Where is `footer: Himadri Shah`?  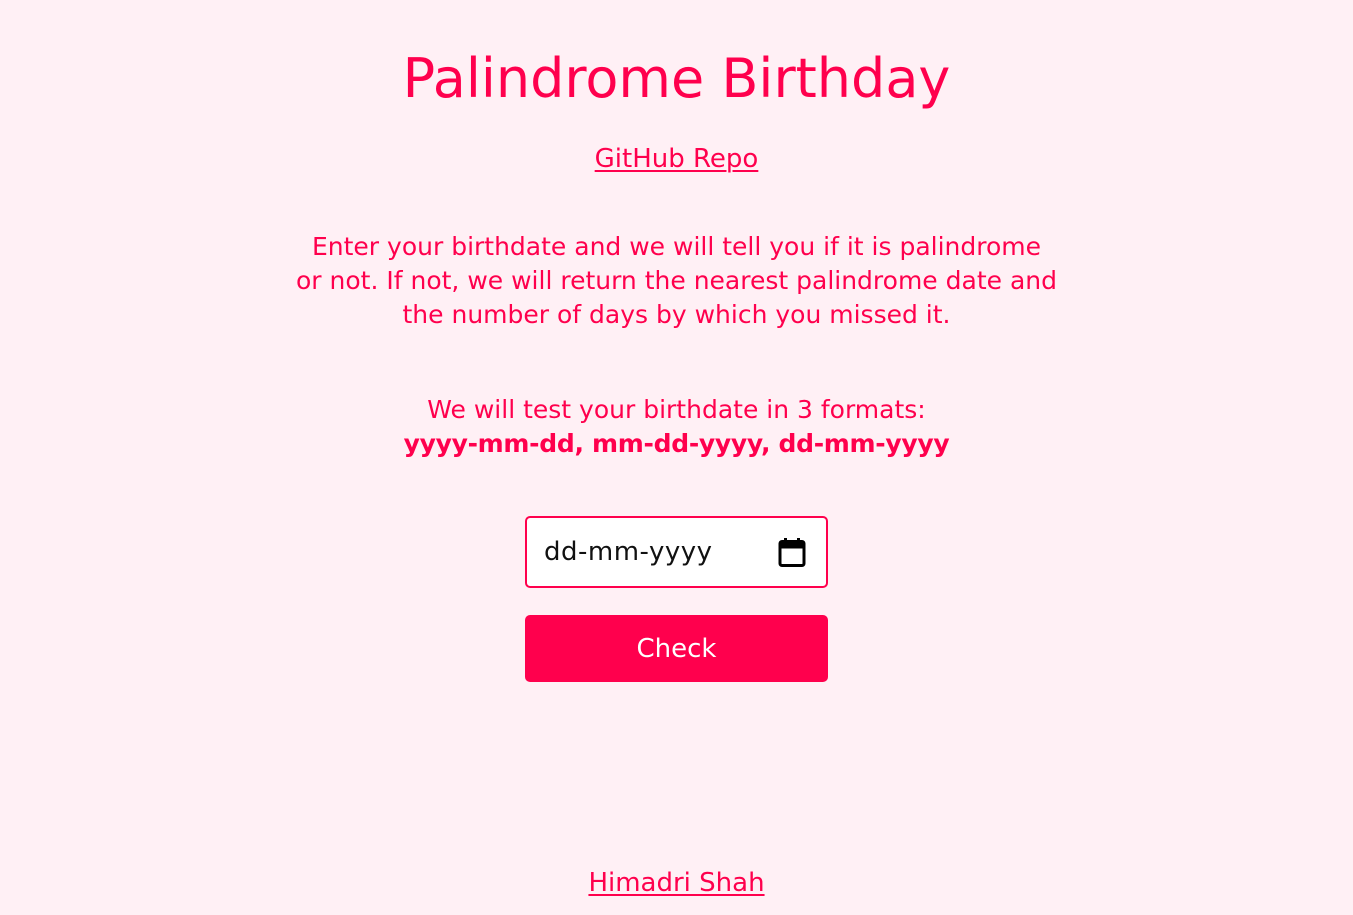 footer: Himadri Shah is located at coordinates (676, 883).